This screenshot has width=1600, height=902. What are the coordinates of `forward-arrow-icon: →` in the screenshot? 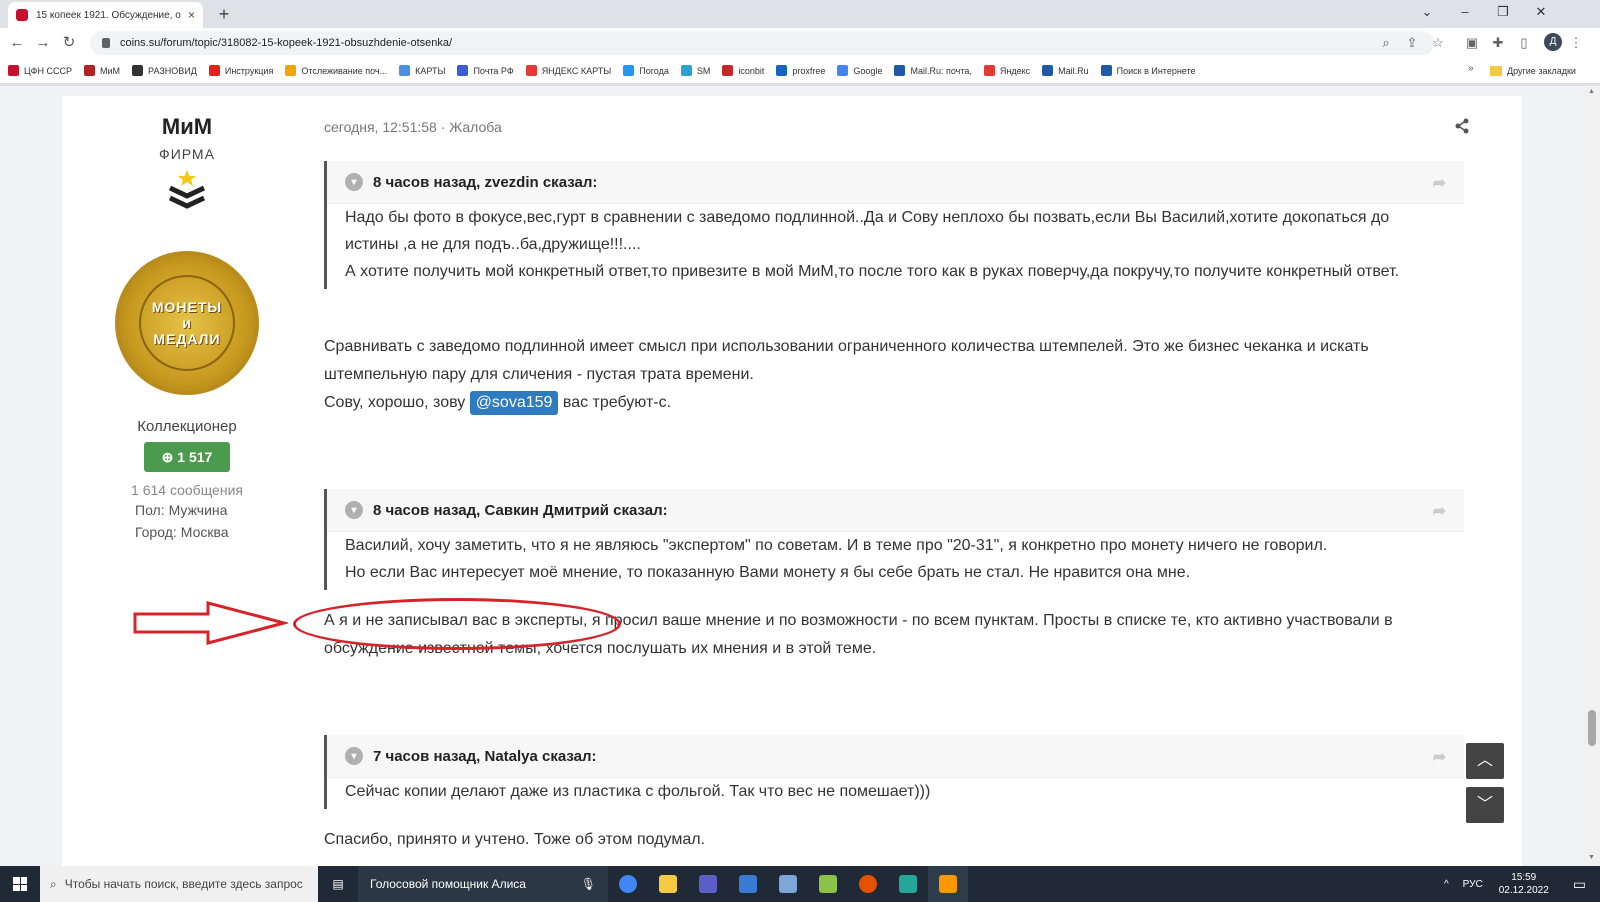 It's located at (43, 43).